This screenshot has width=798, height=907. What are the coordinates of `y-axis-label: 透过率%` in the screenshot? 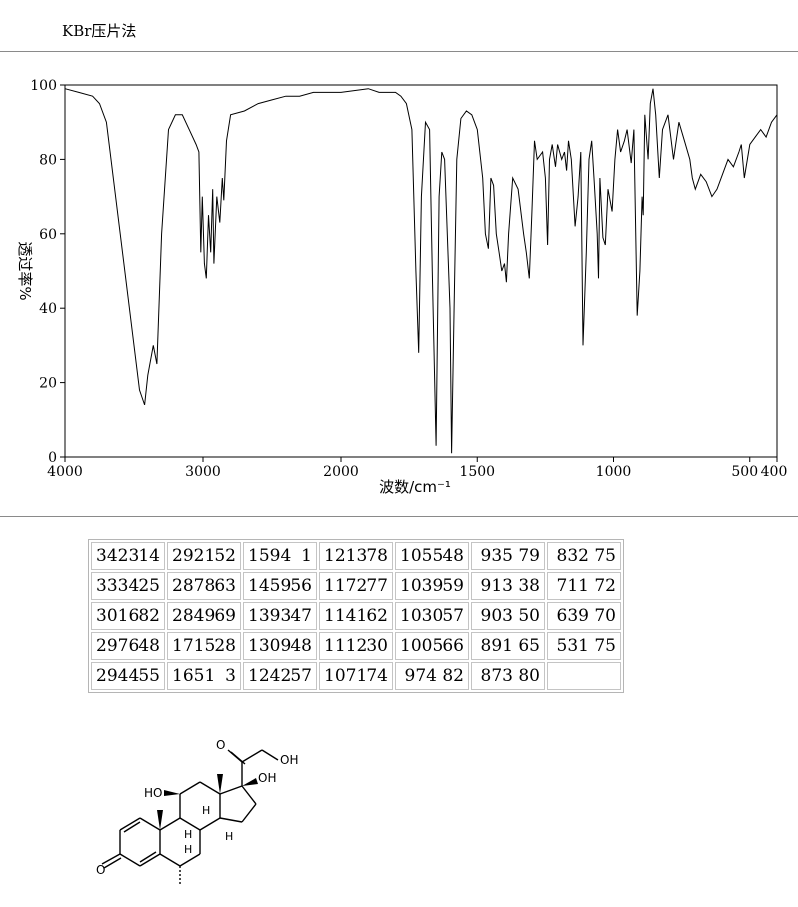 It's located at (25, 270).